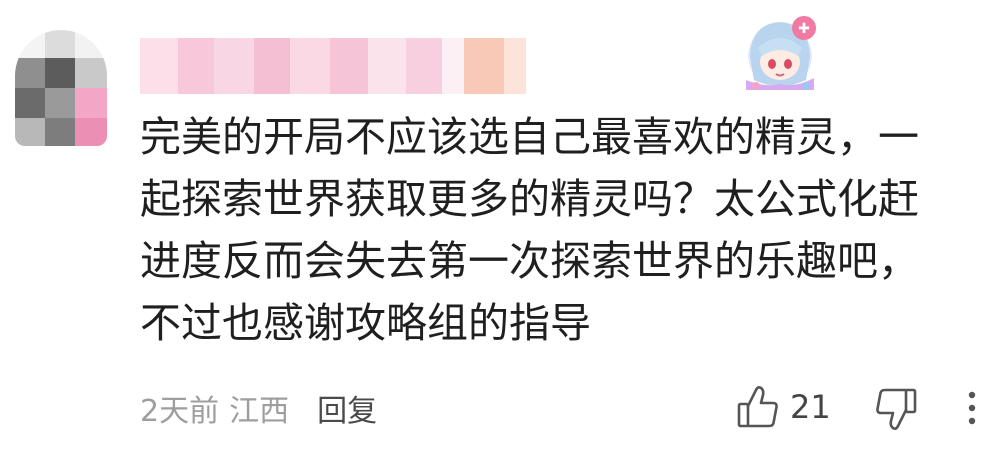  Describe the element at coordinates (896, 409) in the screenshot. I see `thumbs-down-icon` at that location.